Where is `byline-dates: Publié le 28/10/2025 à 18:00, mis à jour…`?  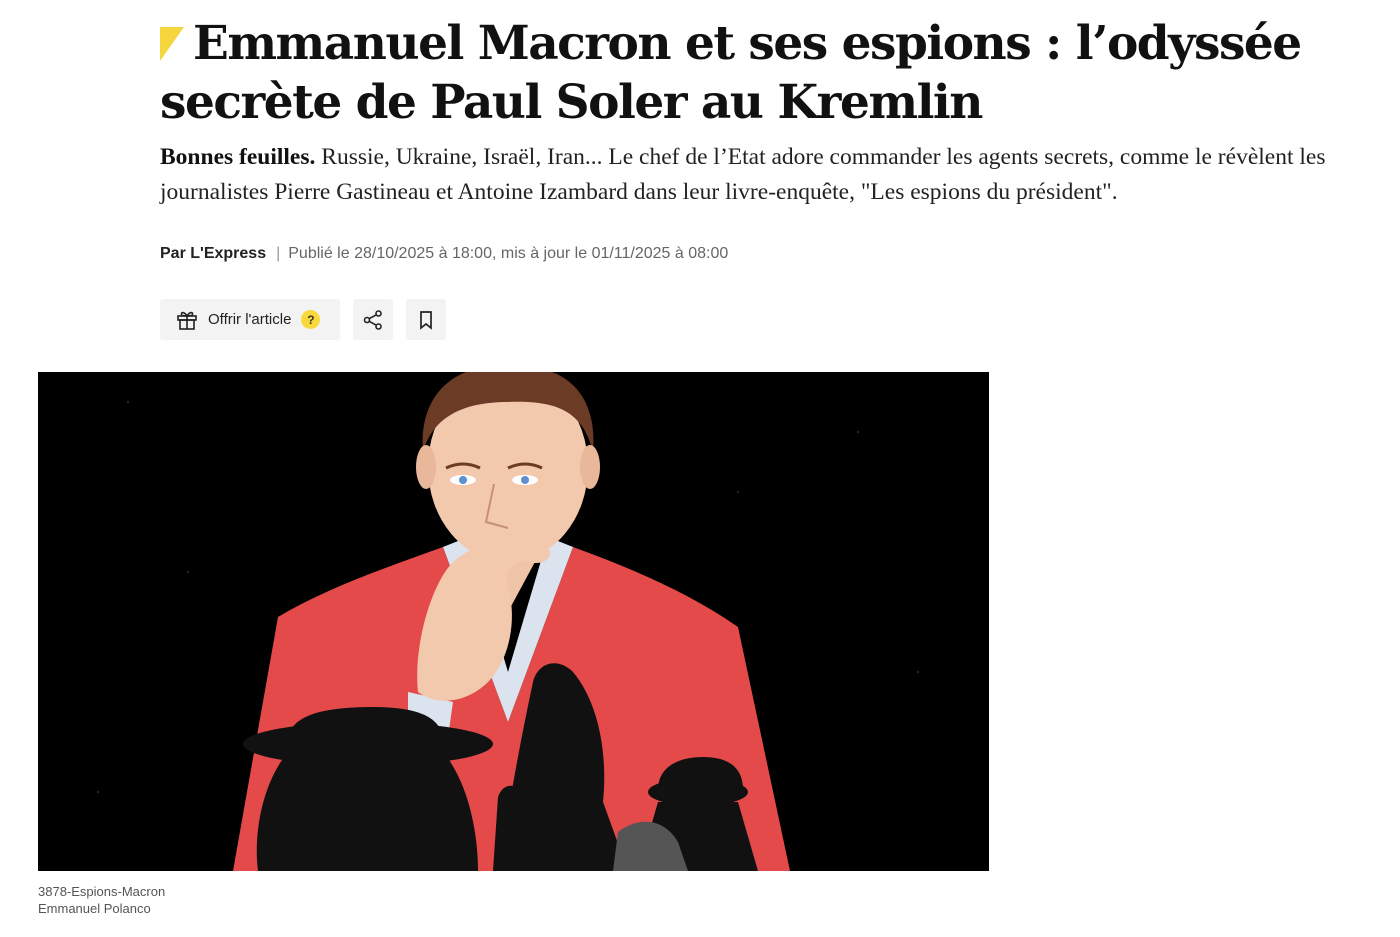 byline-dates: Publié le 28/10/2025 à 18:00, mis à jour… is located at coordinates (508, 253).